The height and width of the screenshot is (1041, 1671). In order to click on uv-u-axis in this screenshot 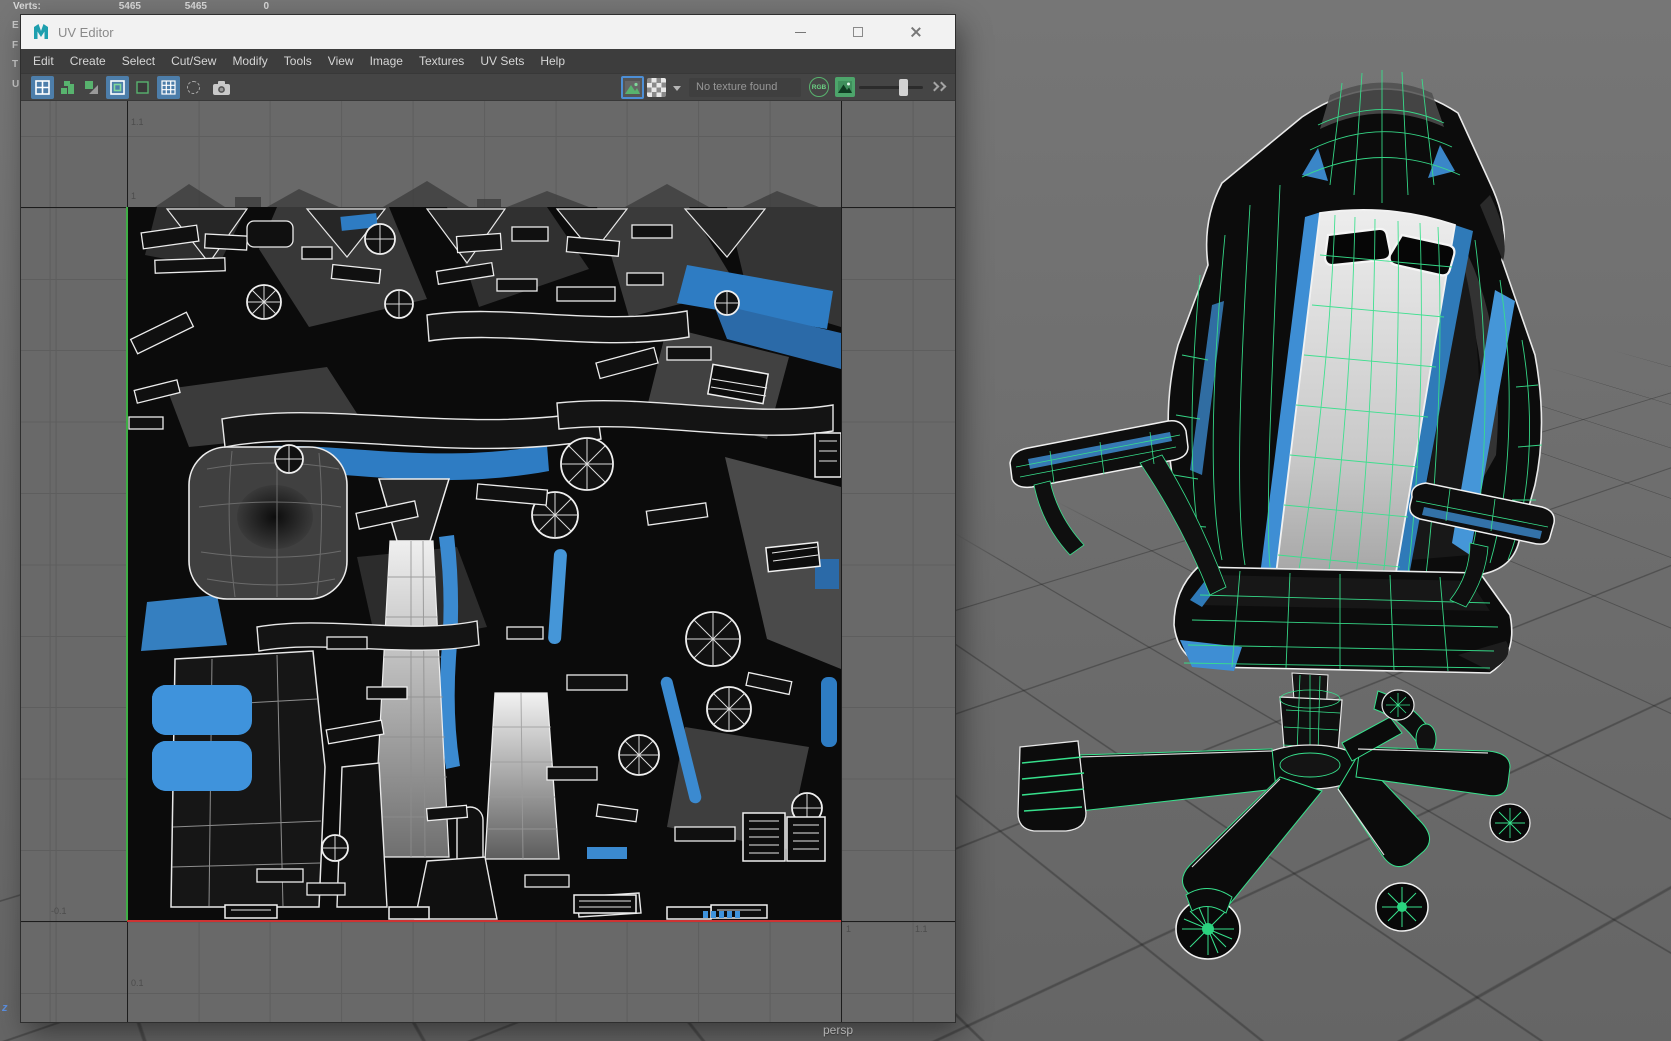, I will do `click(484, 921)`.